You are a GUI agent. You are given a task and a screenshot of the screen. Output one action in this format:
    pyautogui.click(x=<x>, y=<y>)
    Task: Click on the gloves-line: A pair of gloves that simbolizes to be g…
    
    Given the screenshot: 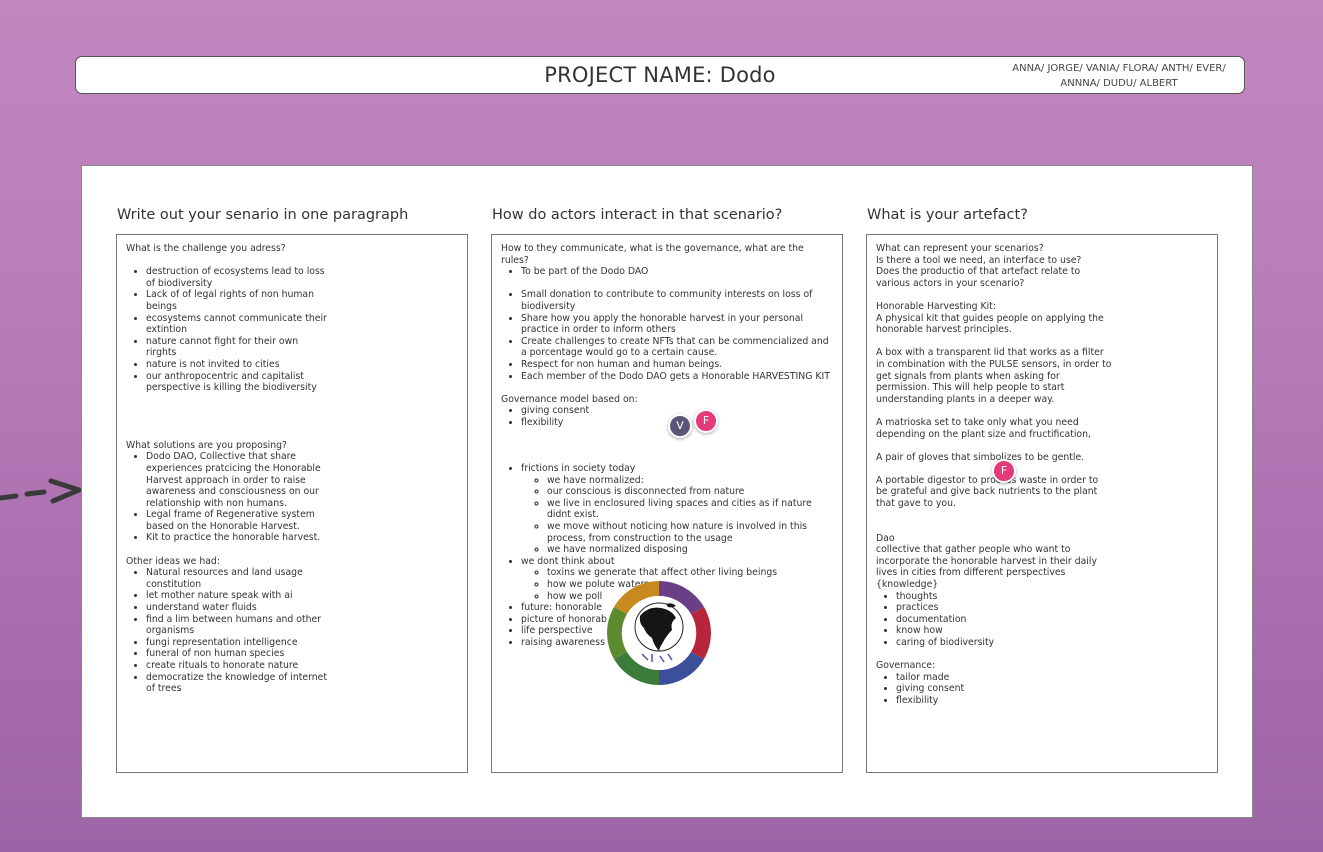 What is the action you would take?
    pyautogui.click(x=980, y=457)
    